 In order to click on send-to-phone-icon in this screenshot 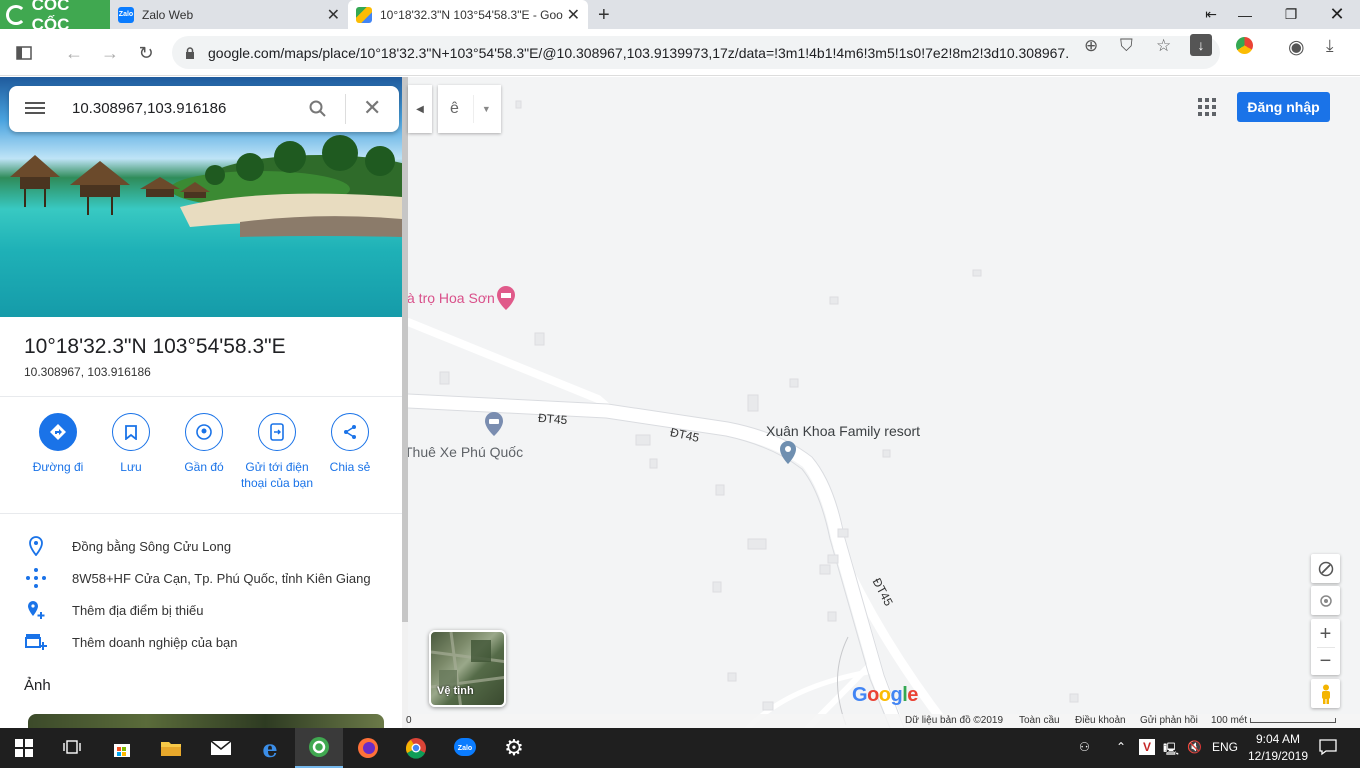, I will do `click(277, 432)`.